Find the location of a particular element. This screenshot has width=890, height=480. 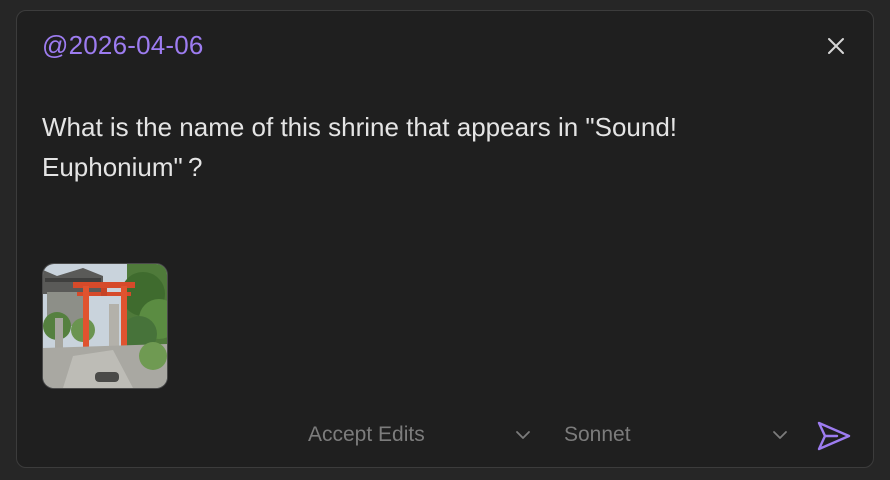

shrine-photo is located at coordinates (105, 326).